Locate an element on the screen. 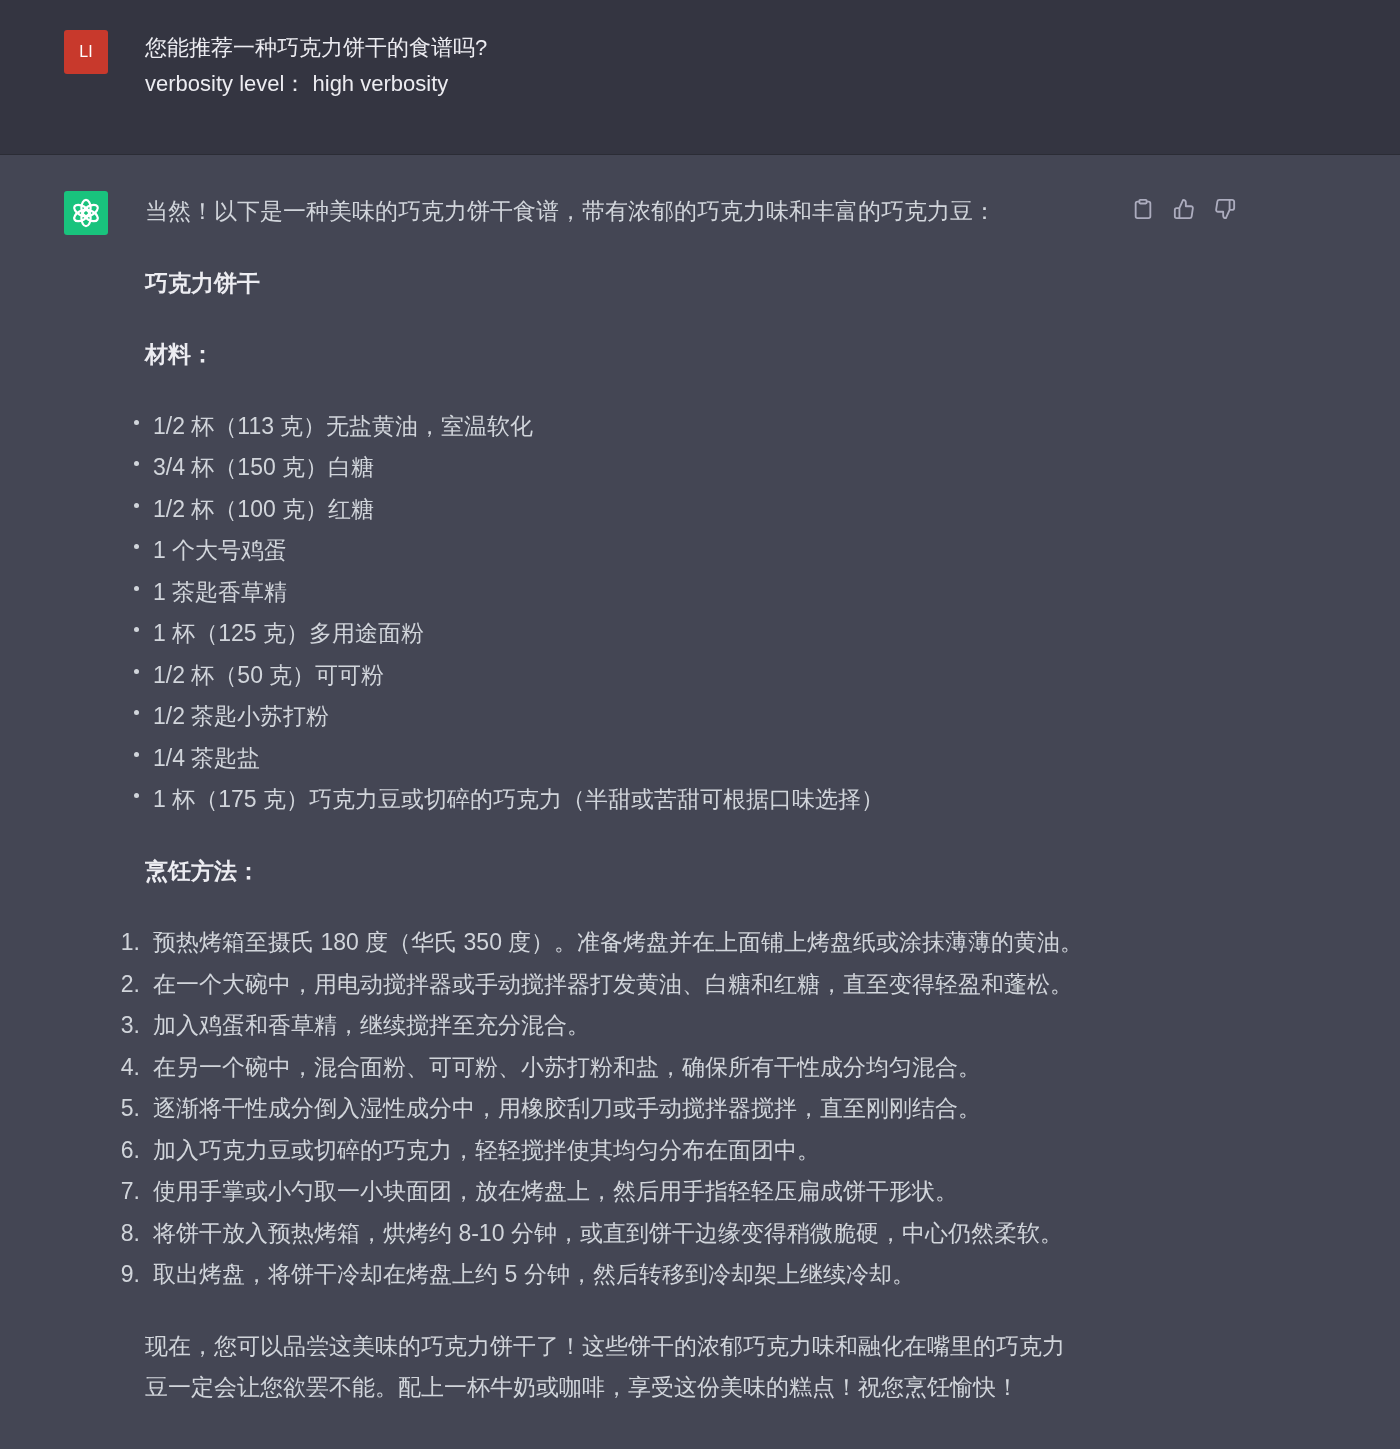 The height and width of the screenshot is (1449, 1400). ingredient-text: 1 个大号鸡蛋 is located at coordinates (220, 550).